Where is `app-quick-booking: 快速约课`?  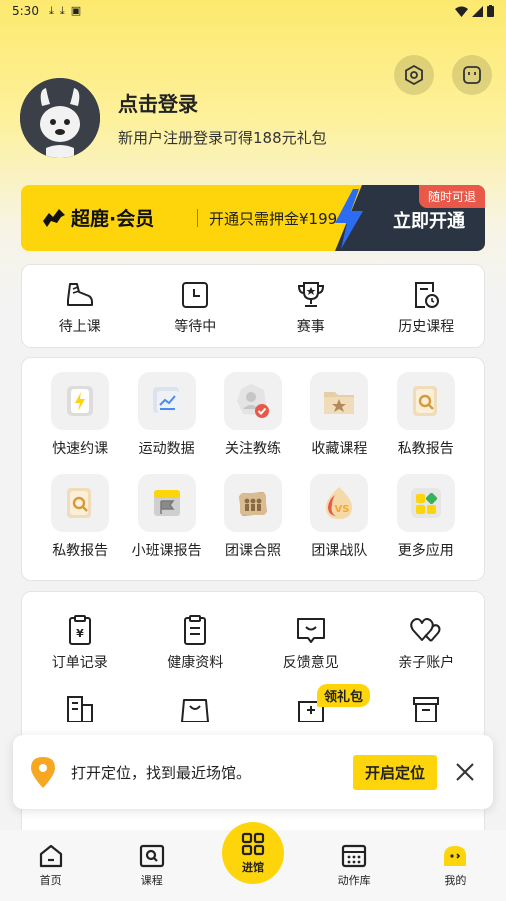 app-quick-booking: 快速约课 is located at coordinates (80, 415).